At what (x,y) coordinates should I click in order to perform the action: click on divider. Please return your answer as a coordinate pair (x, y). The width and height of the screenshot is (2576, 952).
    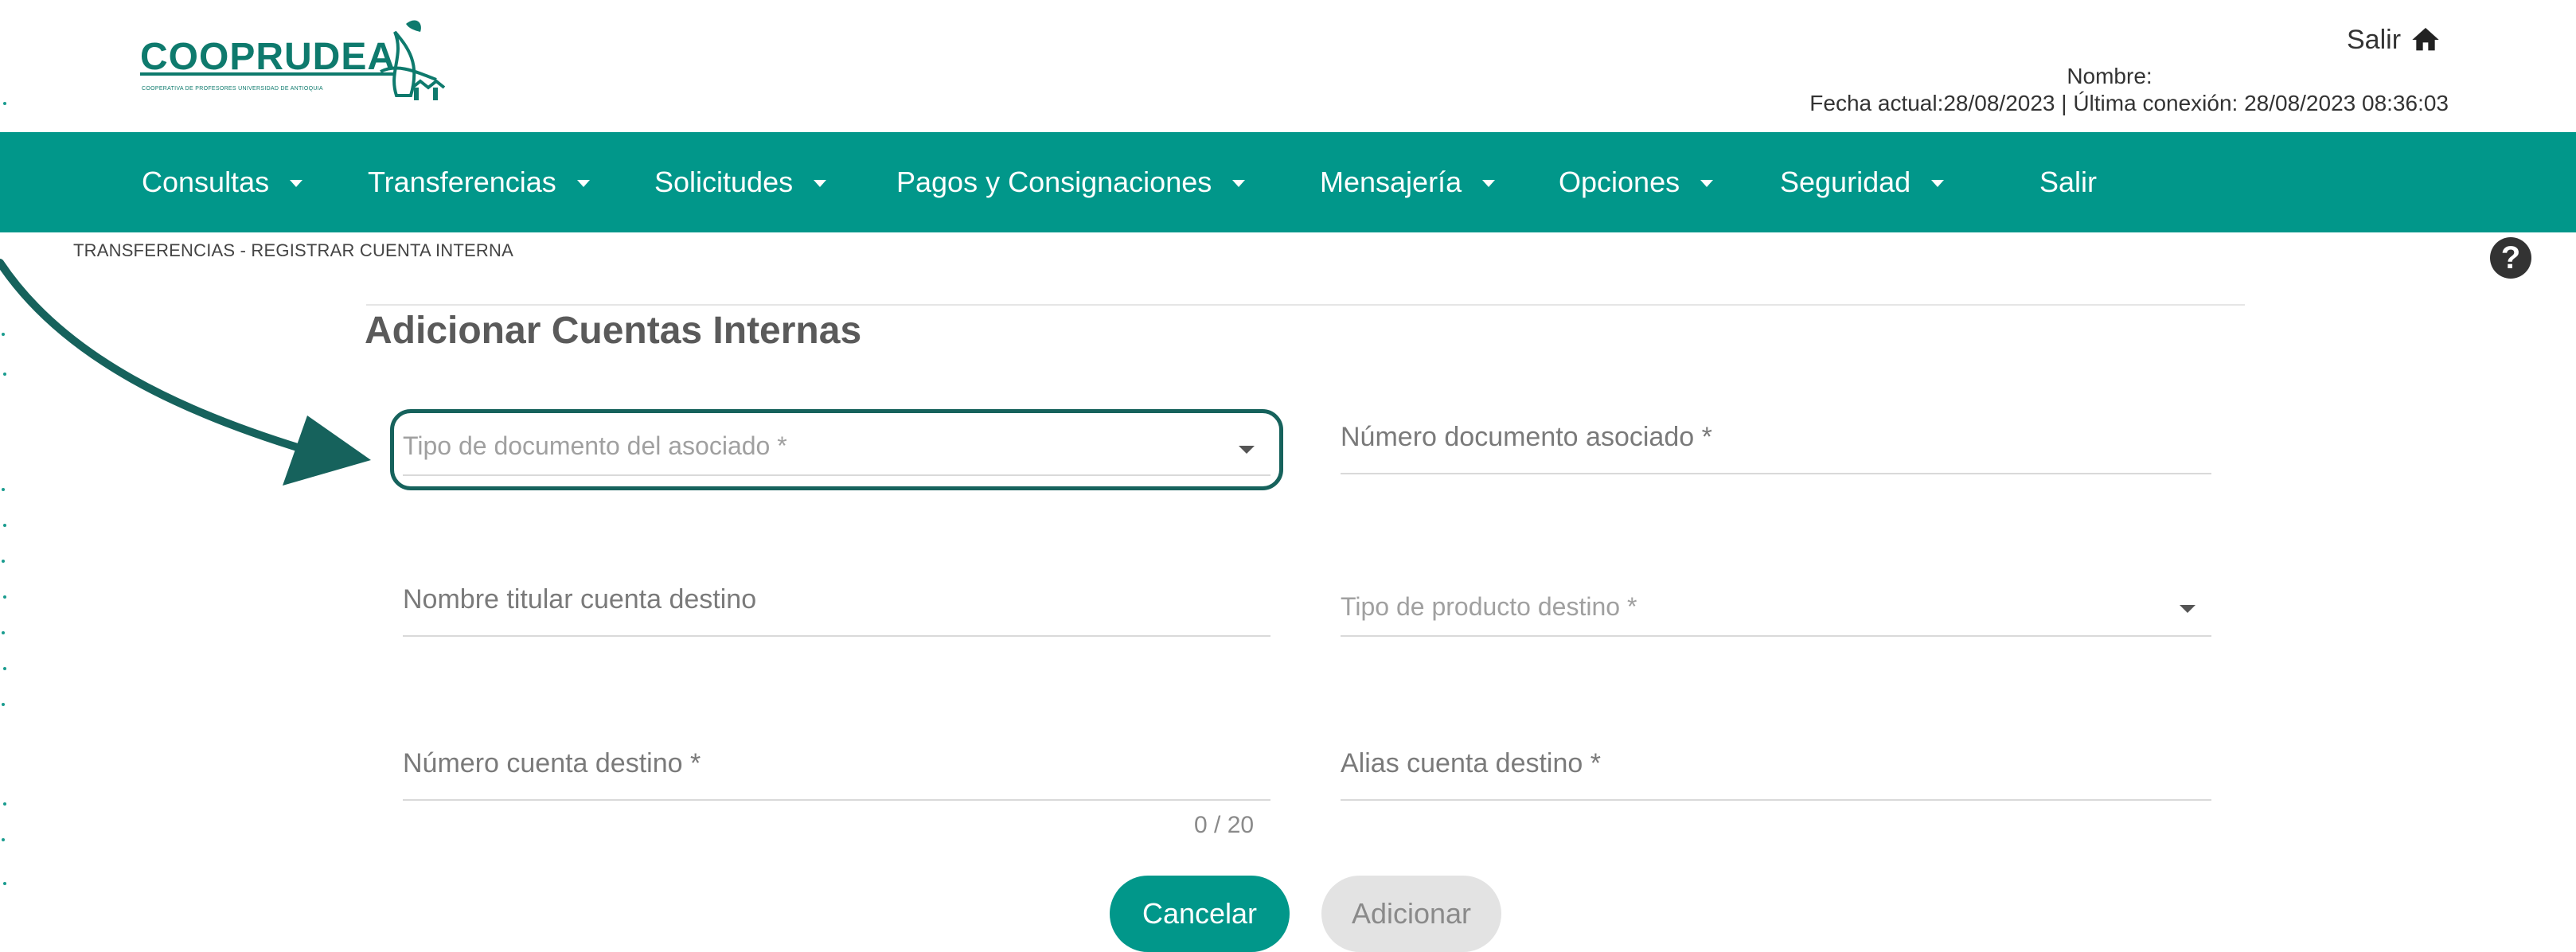
    Looking at the image, I should click on (1305, 305).